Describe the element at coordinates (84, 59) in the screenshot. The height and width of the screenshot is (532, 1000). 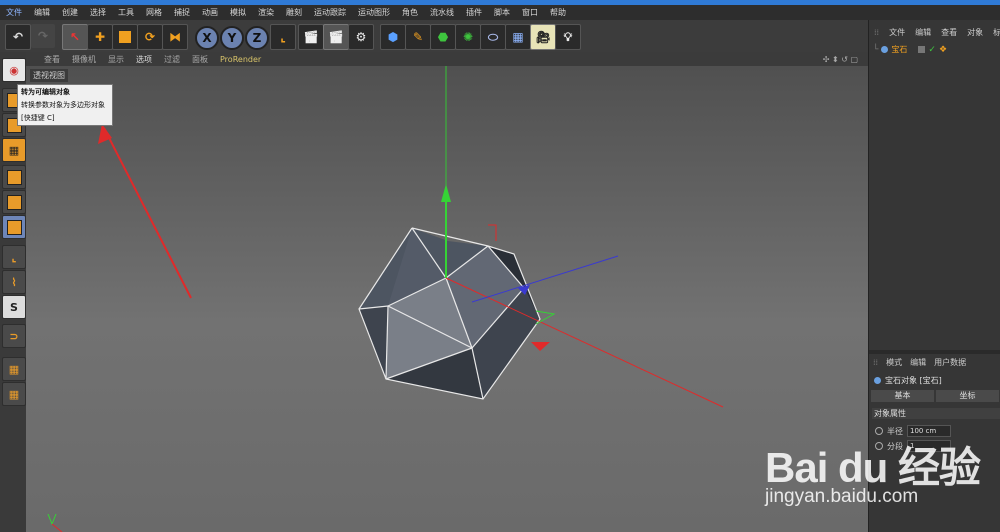
I see `vp-menu-camera: 摄像机` at that location.